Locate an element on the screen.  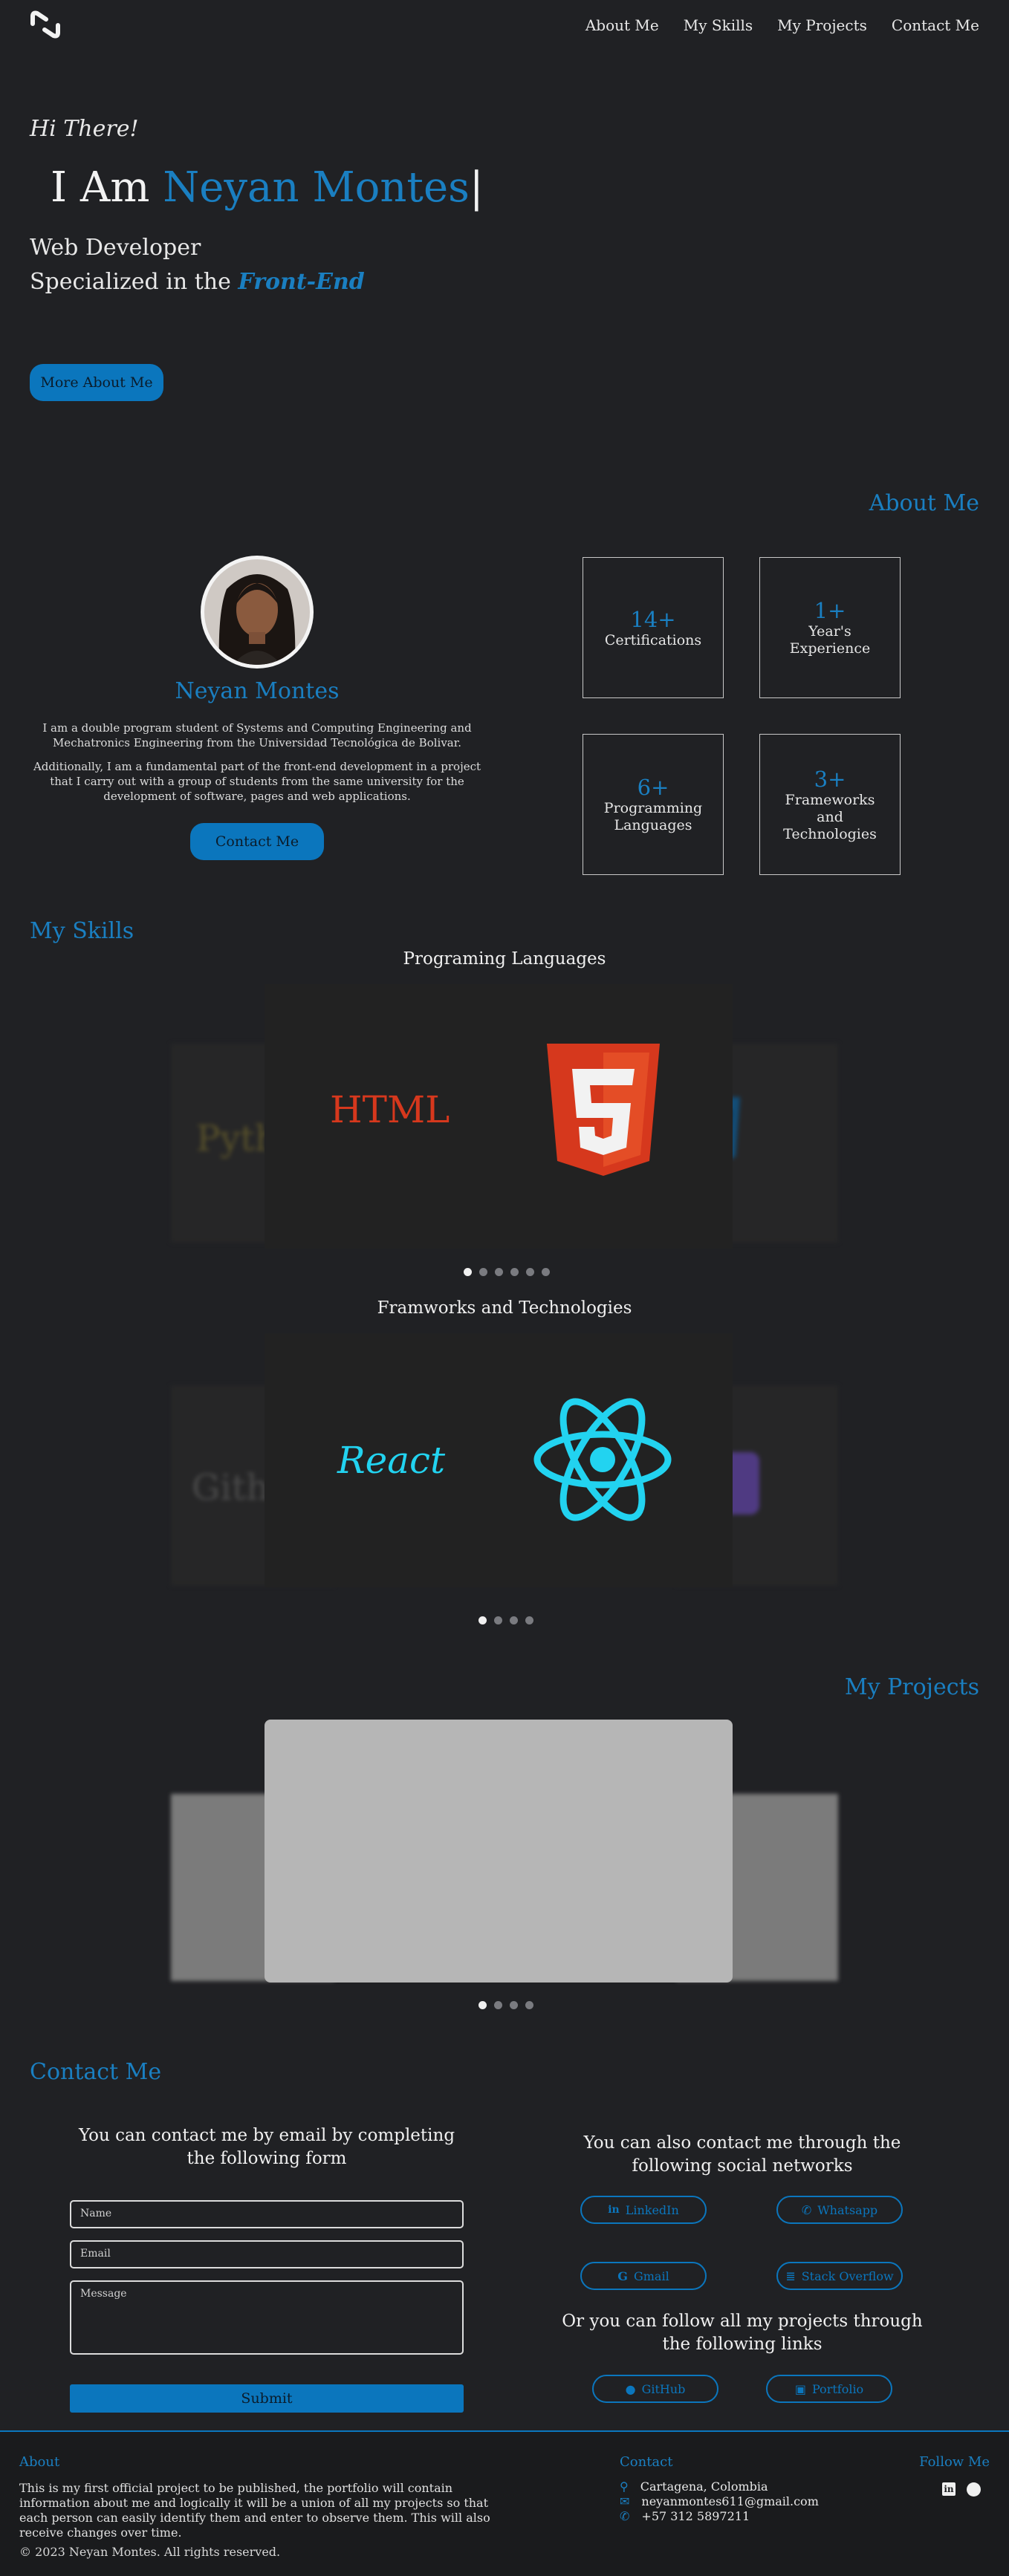
about-name: Neyan Montes is located at coordinates (257, 691).